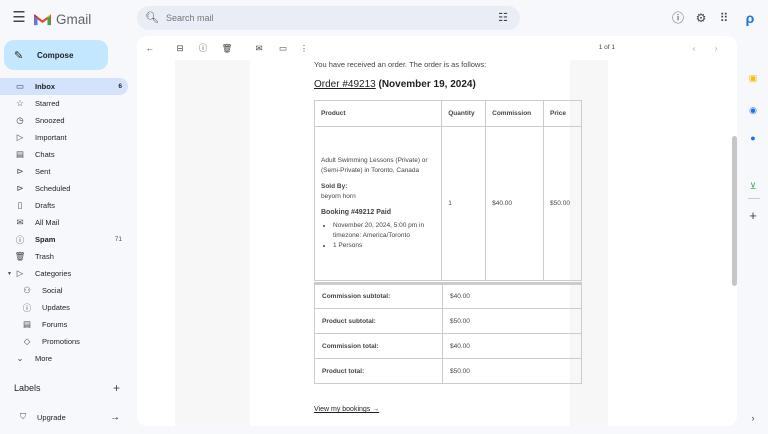 Image resolution: width=768 pixels, height=434 pixels. Describe the element at coordinates (345, 84) in the screenshot. I see `order-link: Order #49213` at that location.